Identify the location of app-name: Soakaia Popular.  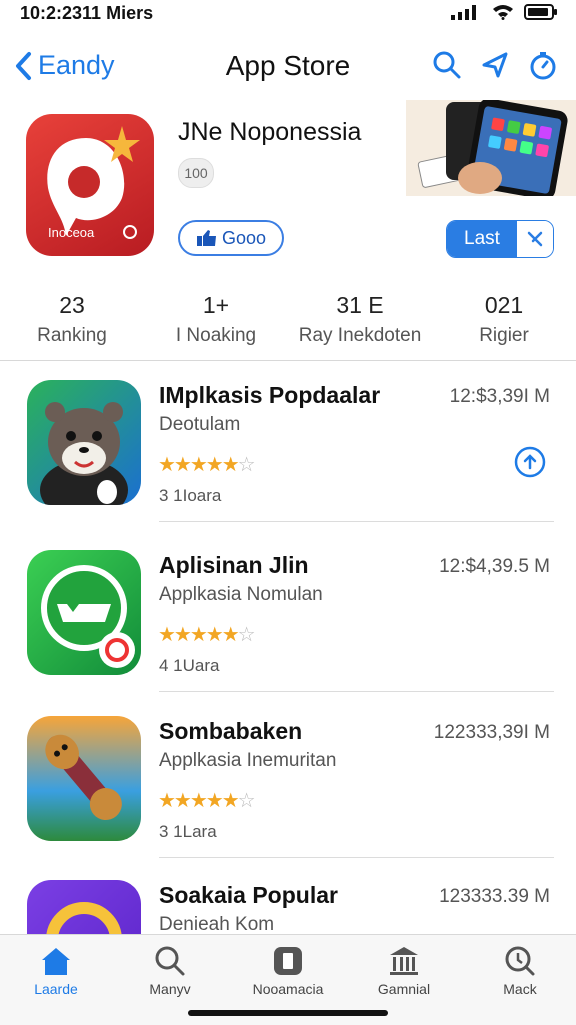
(248, 895).